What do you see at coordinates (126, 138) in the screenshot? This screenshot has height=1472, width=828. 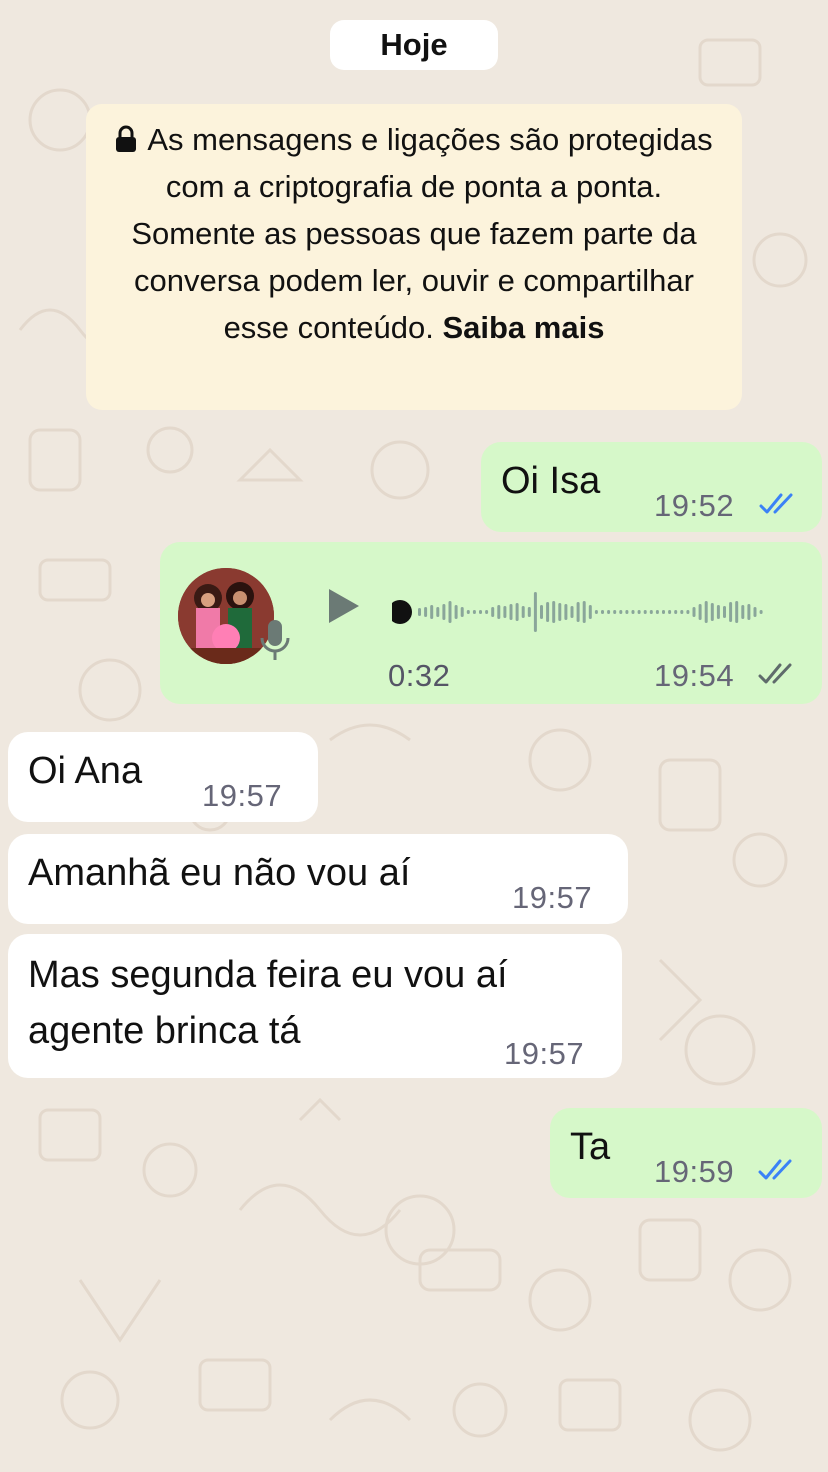 I see `lock-icon` at bounding box center [126, 138].